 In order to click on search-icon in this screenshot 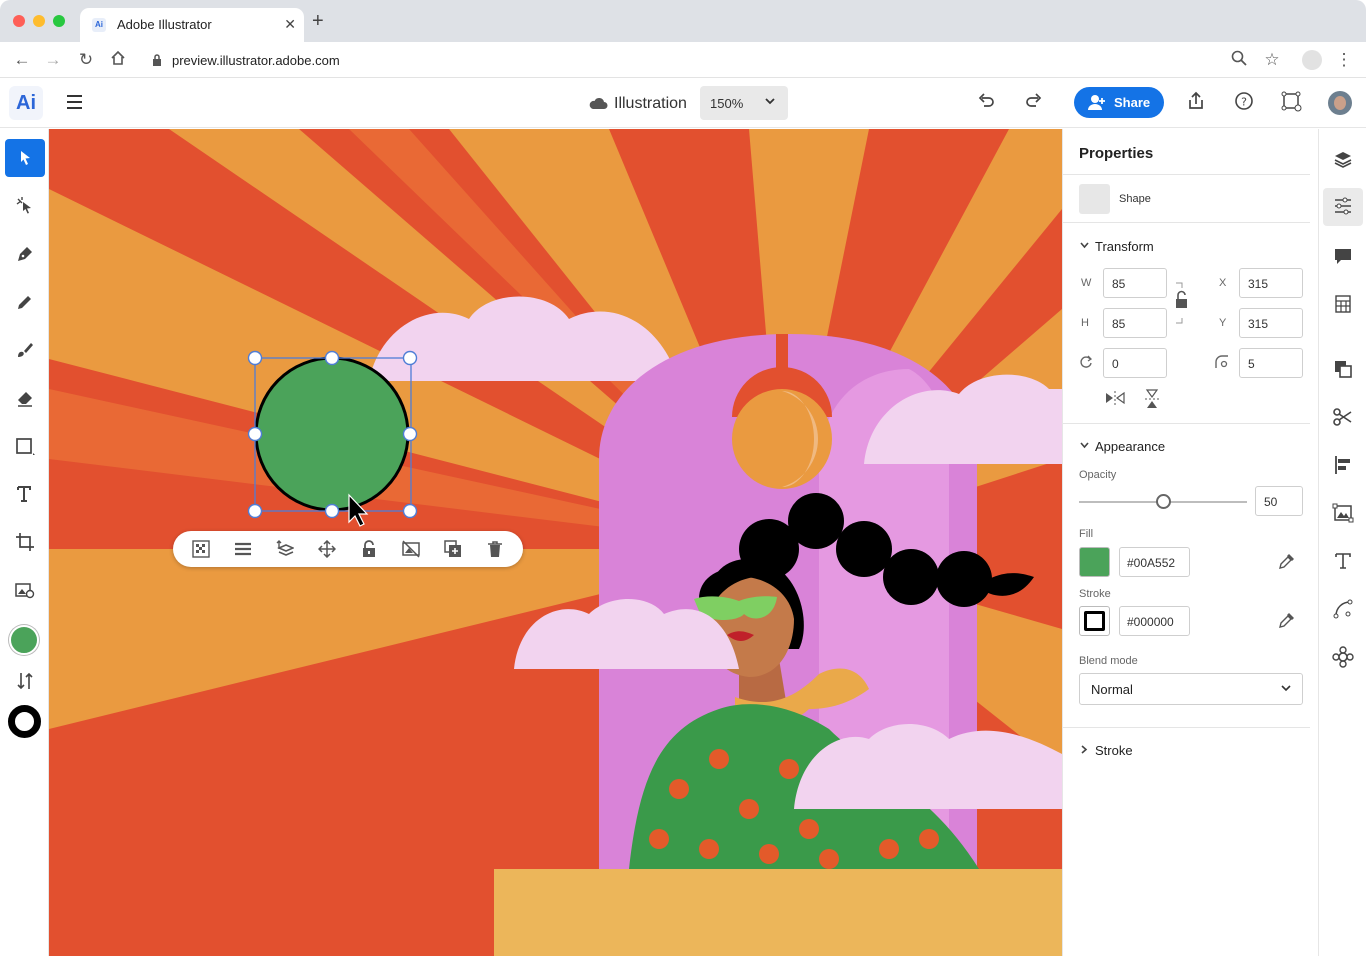, I will do `click(1239, 60)`.